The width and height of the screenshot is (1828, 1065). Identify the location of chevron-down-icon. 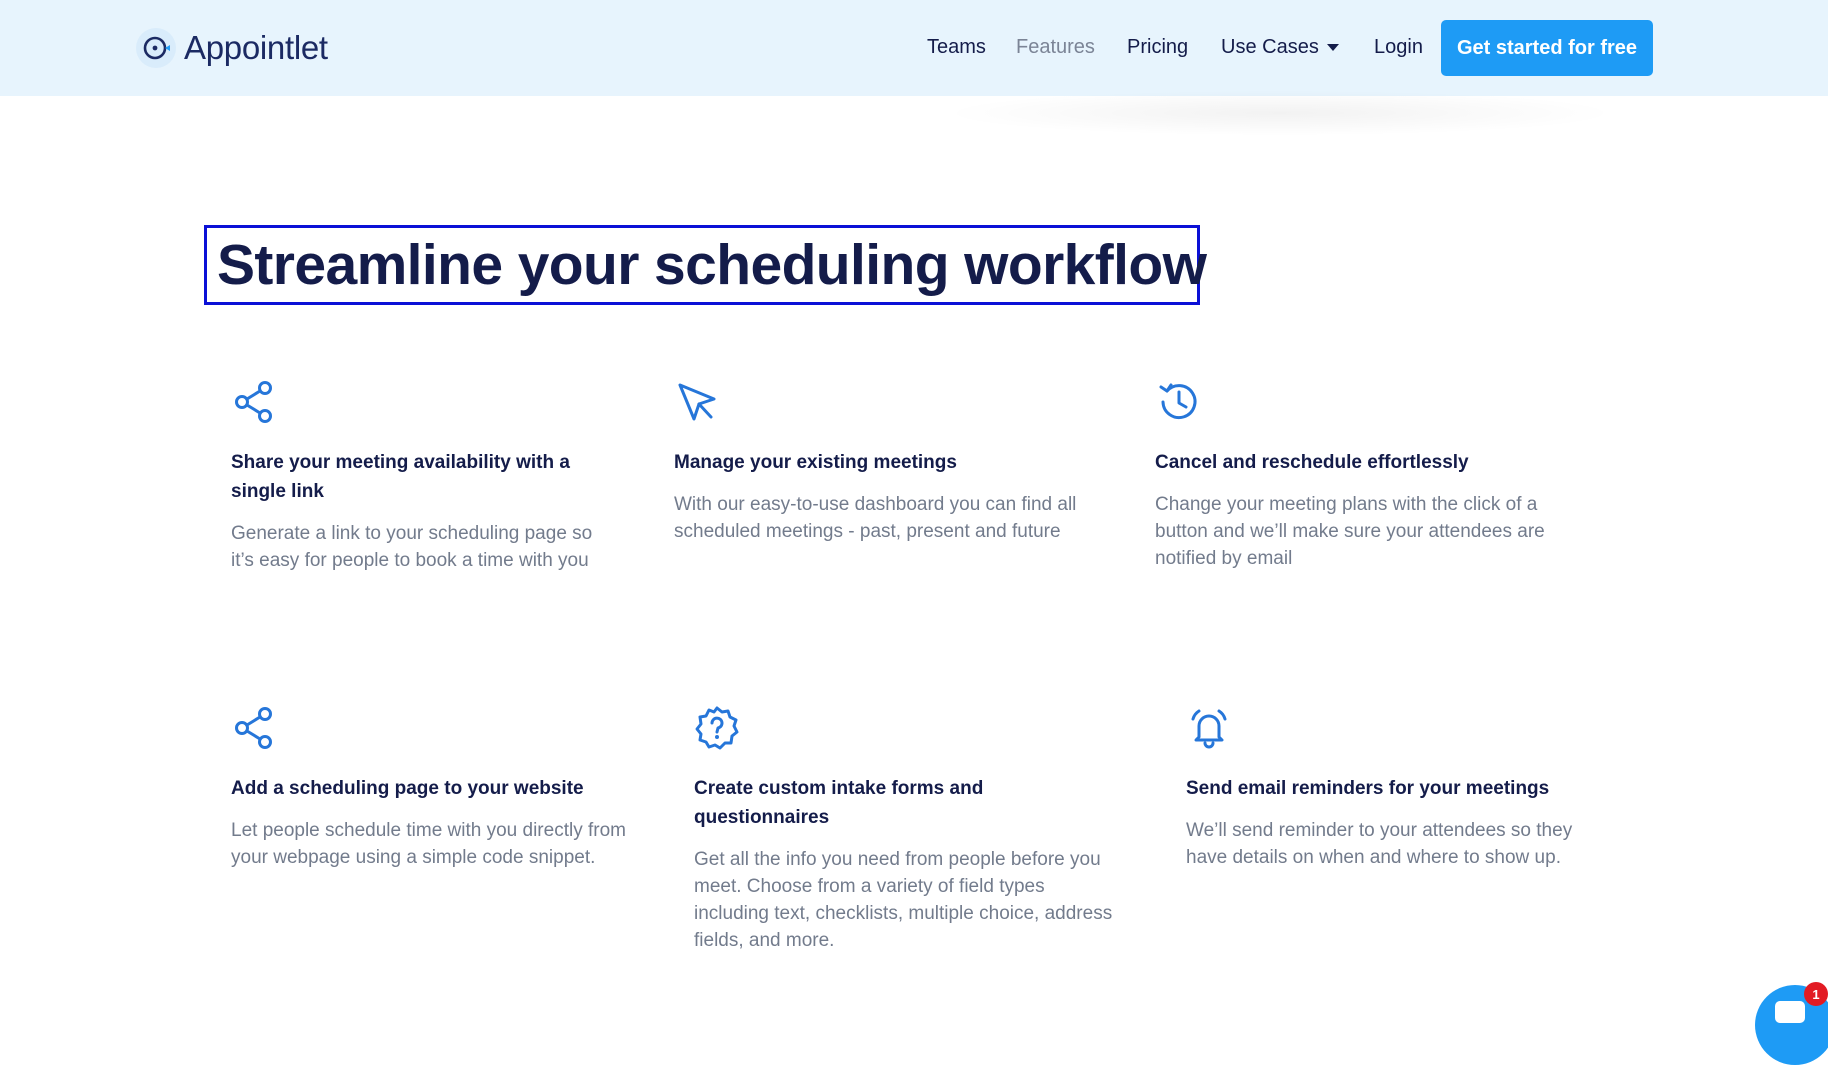
(1332, 48).